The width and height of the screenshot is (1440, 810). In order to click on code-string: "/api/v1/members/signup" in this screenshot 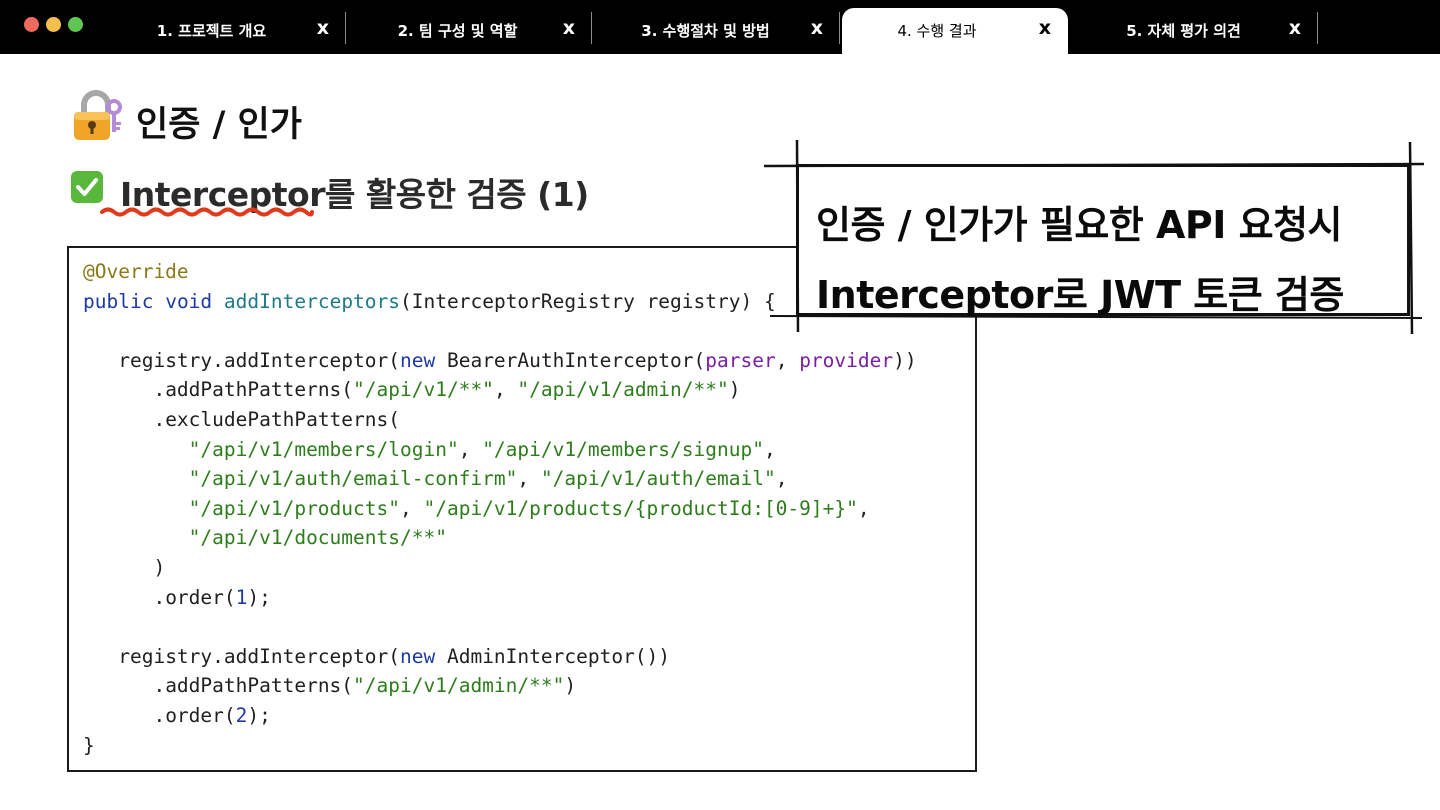, I will do `click(623, 449)`.